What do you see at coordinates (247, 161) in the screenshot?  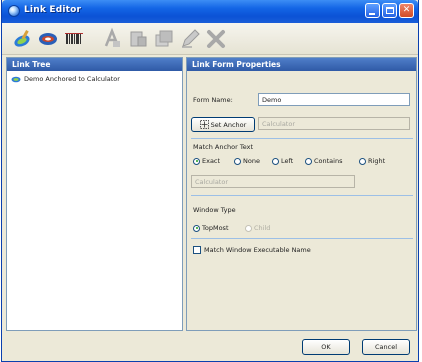 I see `match-none-radio: None` at bounding box center [247, 161].